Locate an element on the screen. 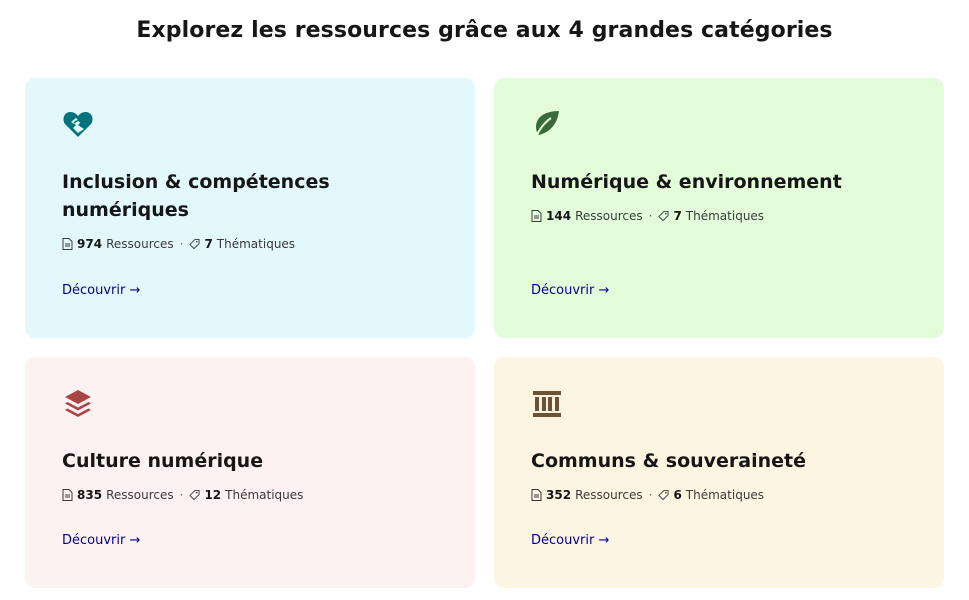 The image size is (969, 600). resources-count: 352 is located at coordinates (559, 495).